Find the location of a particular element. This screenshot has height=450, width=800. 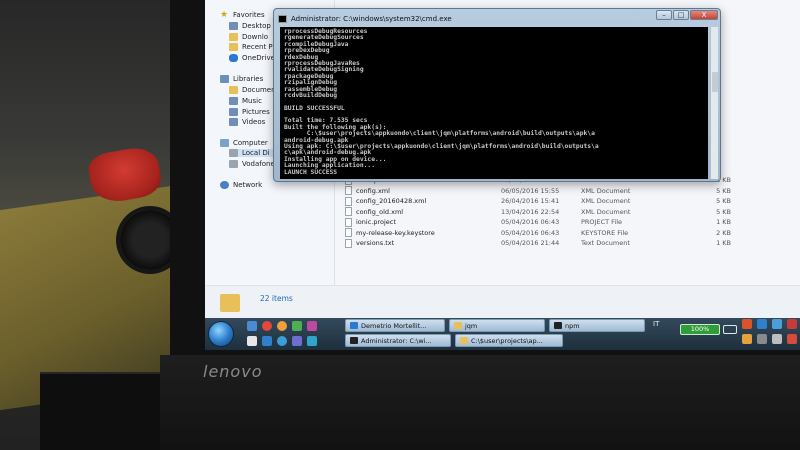

nav-libraries-label: Libraries is located at coordinates (248, 79).